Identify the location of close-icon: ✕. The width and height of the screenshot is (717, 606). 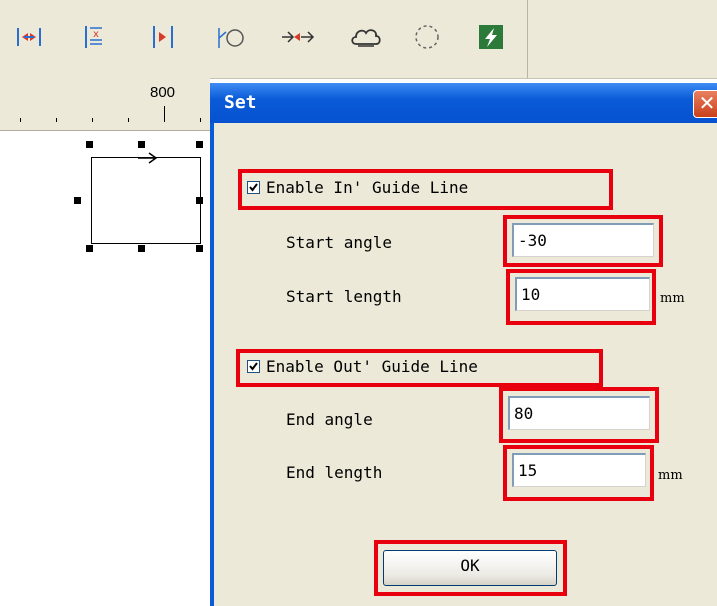
(707, 103).